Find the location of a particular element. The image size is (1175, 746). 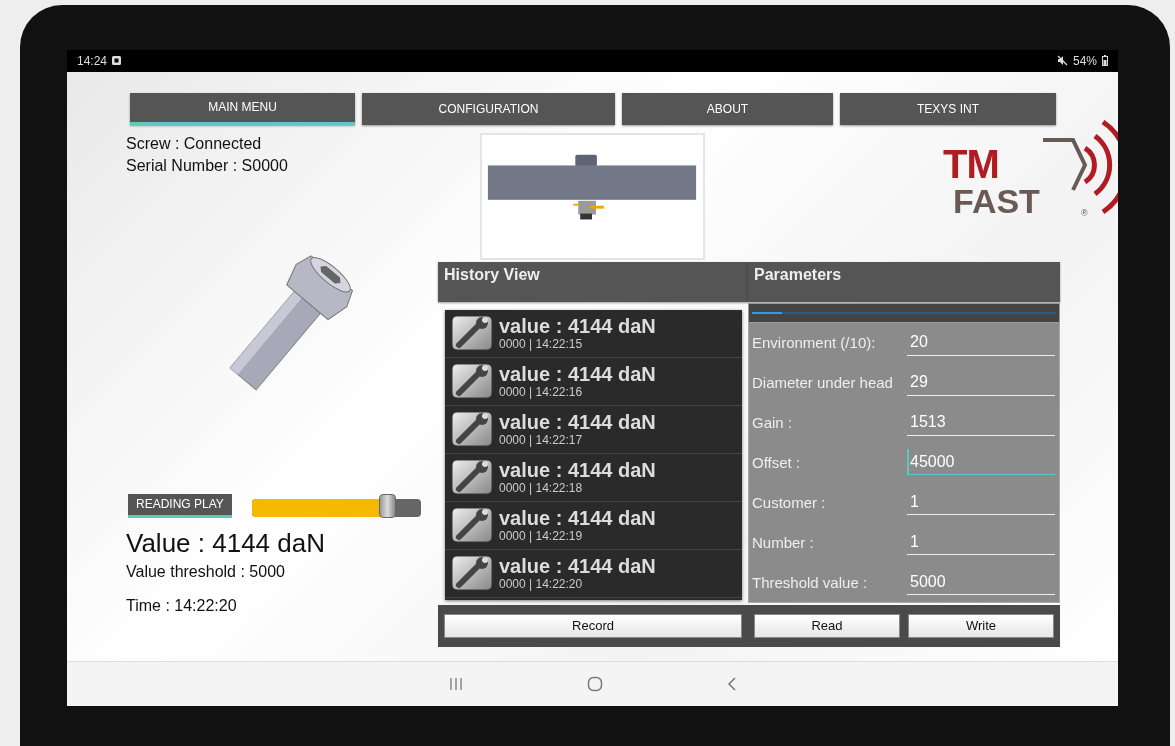

battery-icon is located at coordinates (1105, 61).